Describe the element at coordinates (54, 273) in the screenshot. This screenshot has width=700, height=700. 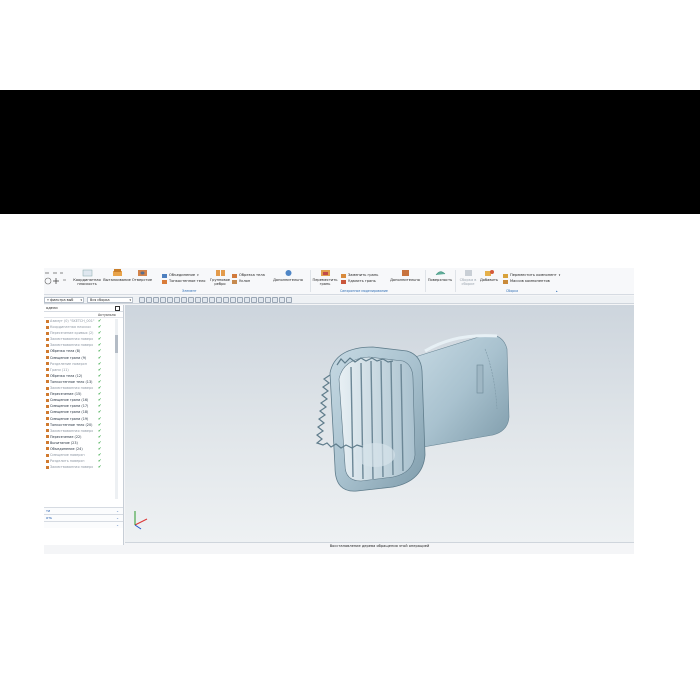
I see `undo-redo-icons` at that location.